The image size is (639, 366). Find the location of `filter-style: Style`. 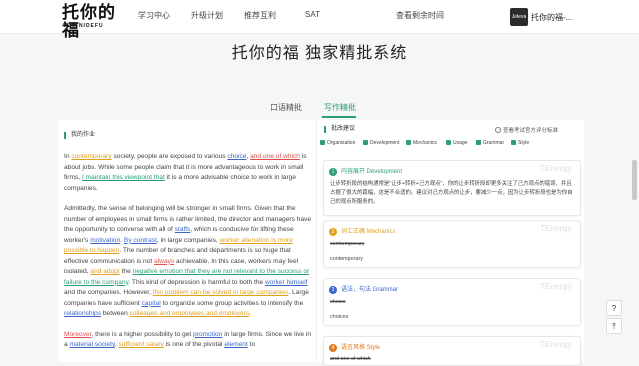

filter-style: Style is located at coordinates (520, 143).